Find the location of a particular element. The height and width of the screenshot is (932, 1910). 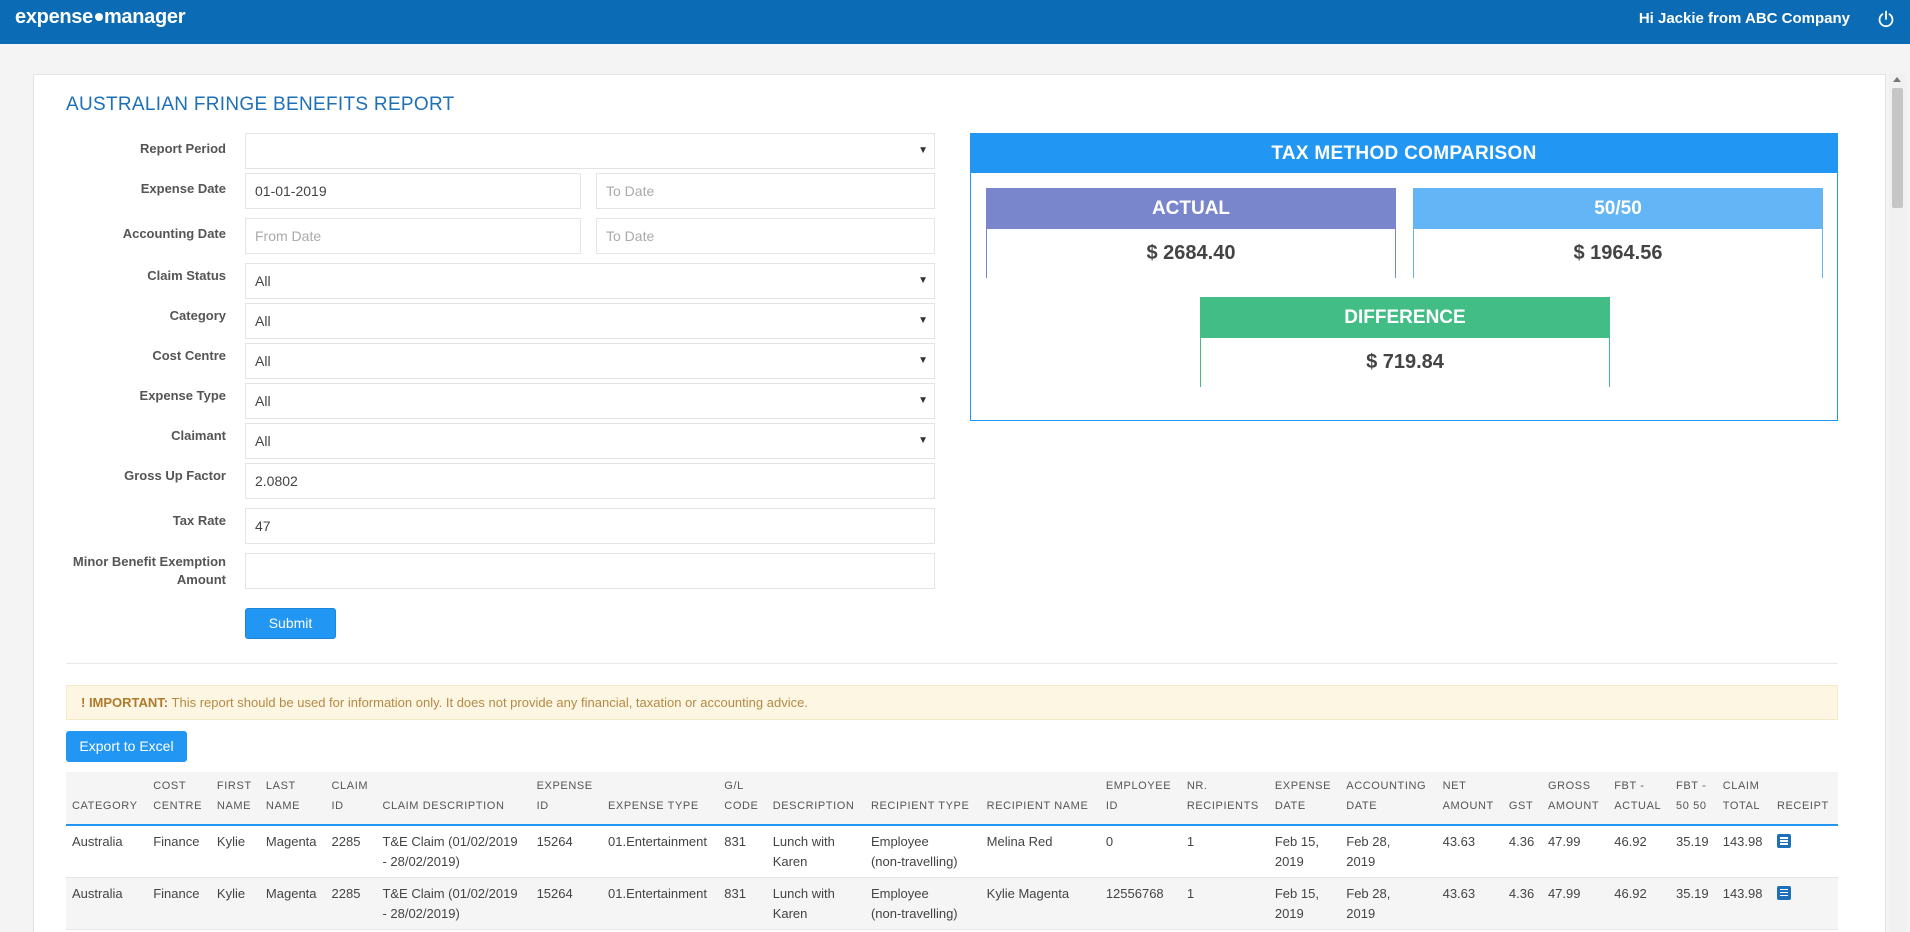

minor-benefit-input is located at coordinates (590, 571).